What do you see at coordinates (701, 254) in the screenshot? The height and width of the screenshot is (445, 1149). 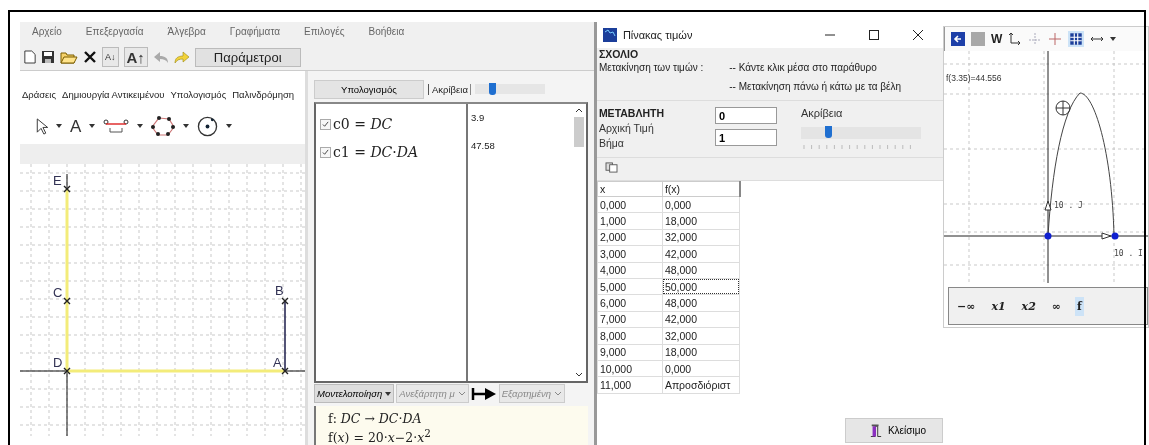 I see `table-cell: 42,000` at bounding box center [701, 254].